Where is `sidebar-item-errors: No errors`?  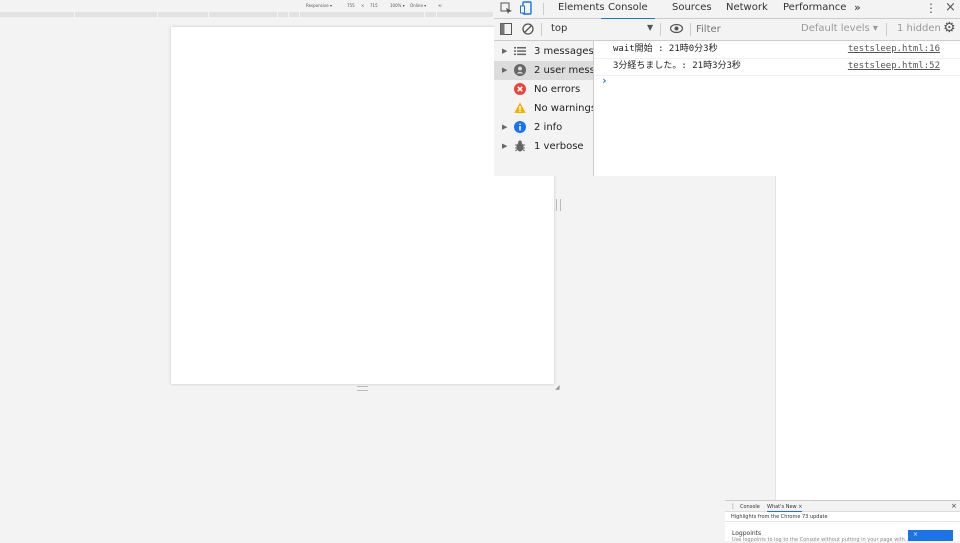 sidebar-item-errors: No errors is located at coordinates (543, 89).